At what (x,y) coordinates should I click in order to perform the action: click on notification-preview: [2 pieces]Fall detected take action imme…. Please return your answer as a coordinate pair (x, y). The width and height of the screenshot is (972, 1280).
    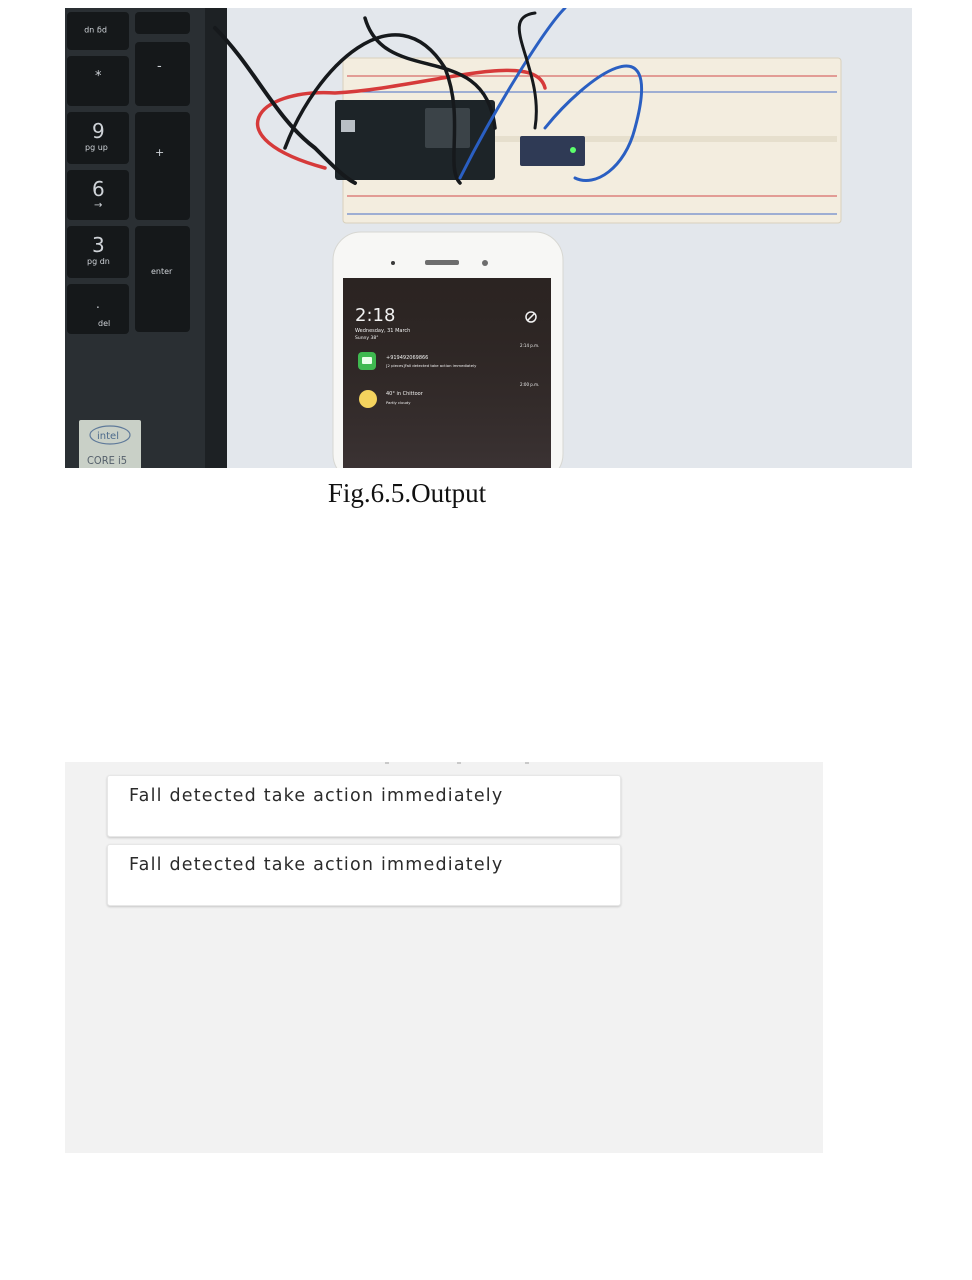
    Looking at the image, I should click on (431, 365).